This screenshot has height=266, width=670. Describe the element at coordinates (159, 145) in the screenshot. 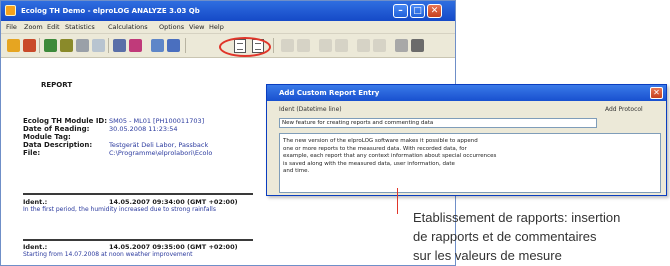

I see `data-description-value: Testgerät Deli Labor, Passback` at that location.